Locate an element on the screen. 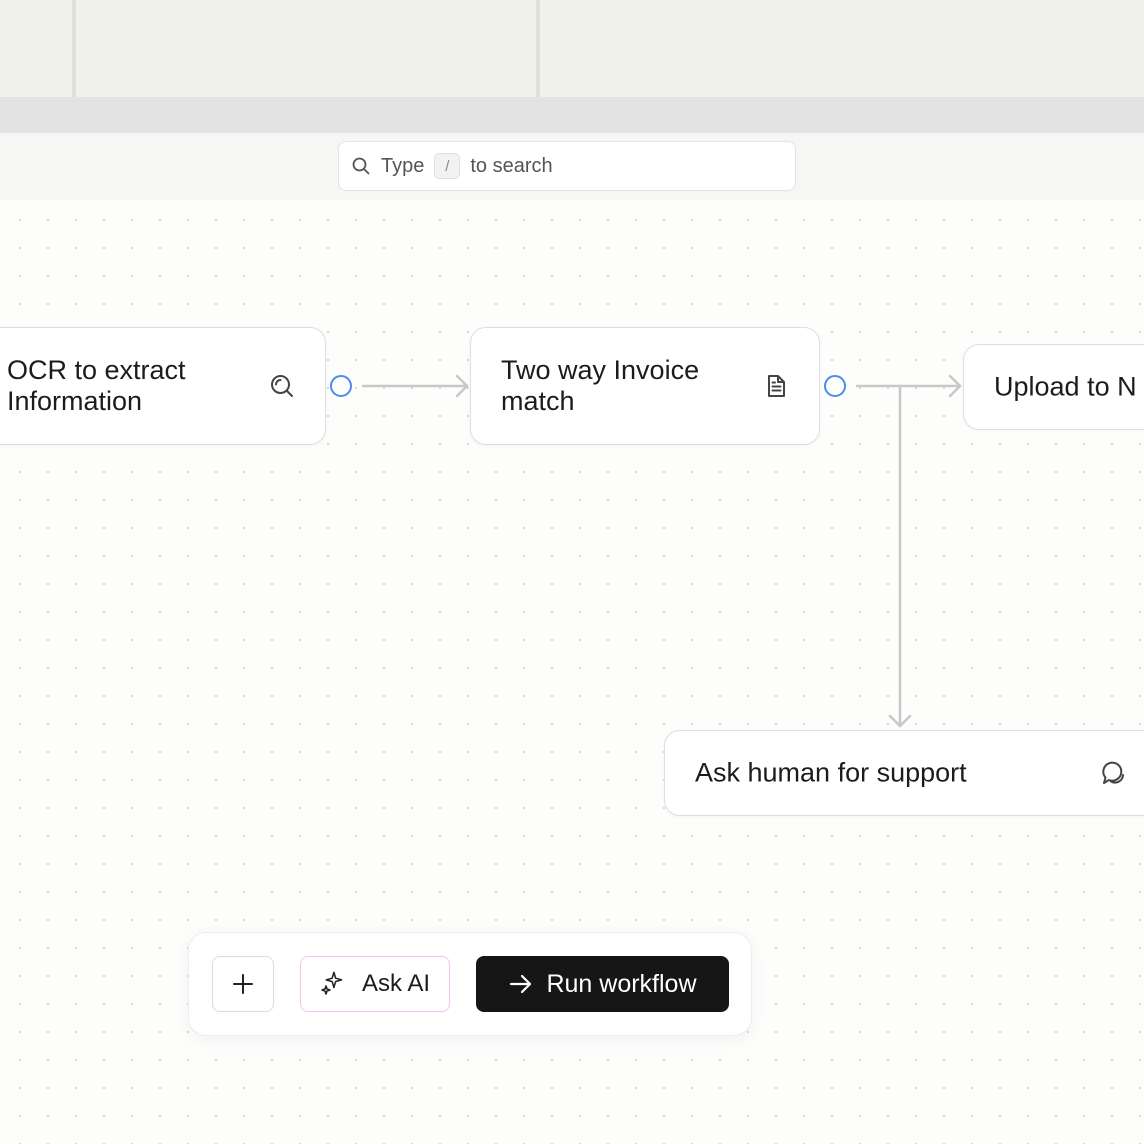  search-prefix-text: Type is located at coordinates (403, 165).